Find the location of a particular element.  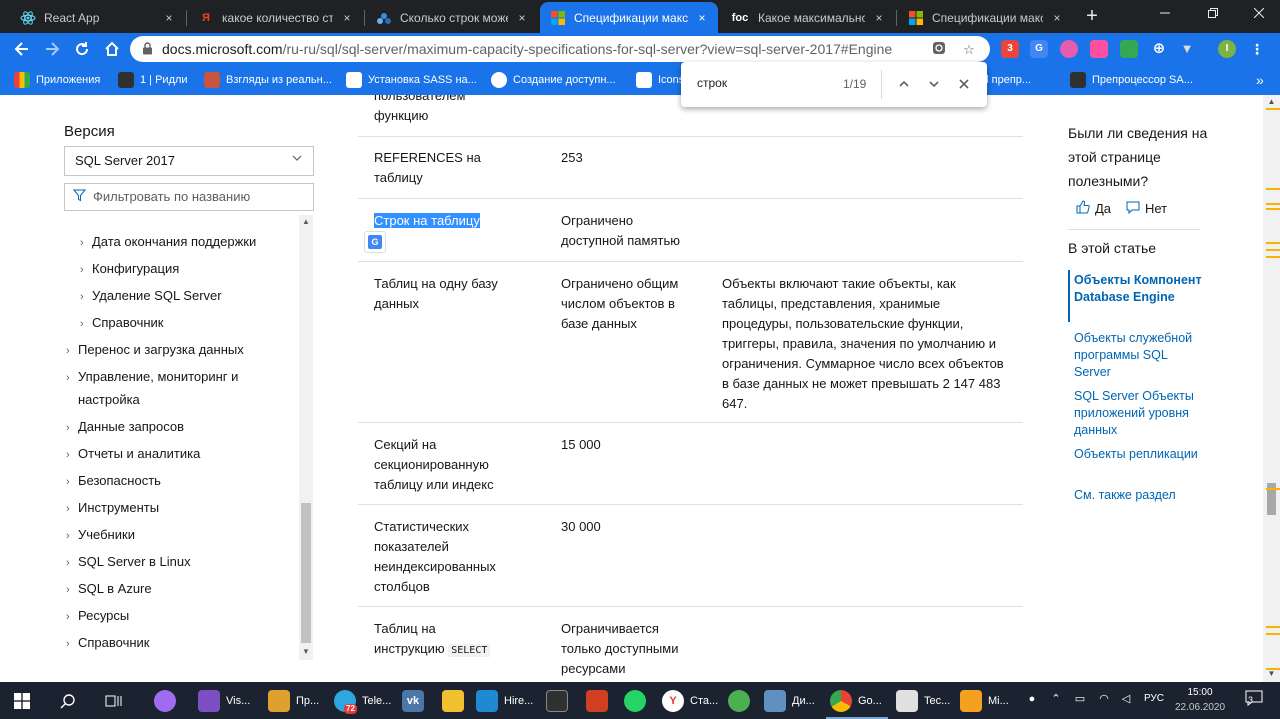

find-previous-button is located at coordinates (904, 85).